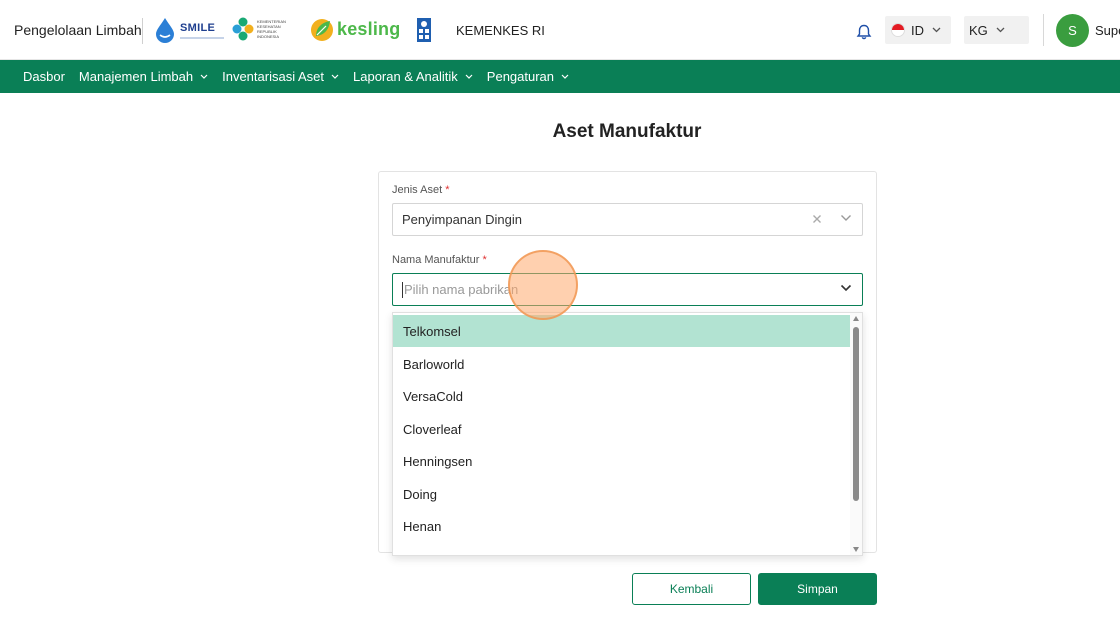 The height and width of the screenshot is (626, 1120). What do you see at coordinates (322, 30) in the screenshot?
I see `leaf-icon` at bounding box center [322, 30].